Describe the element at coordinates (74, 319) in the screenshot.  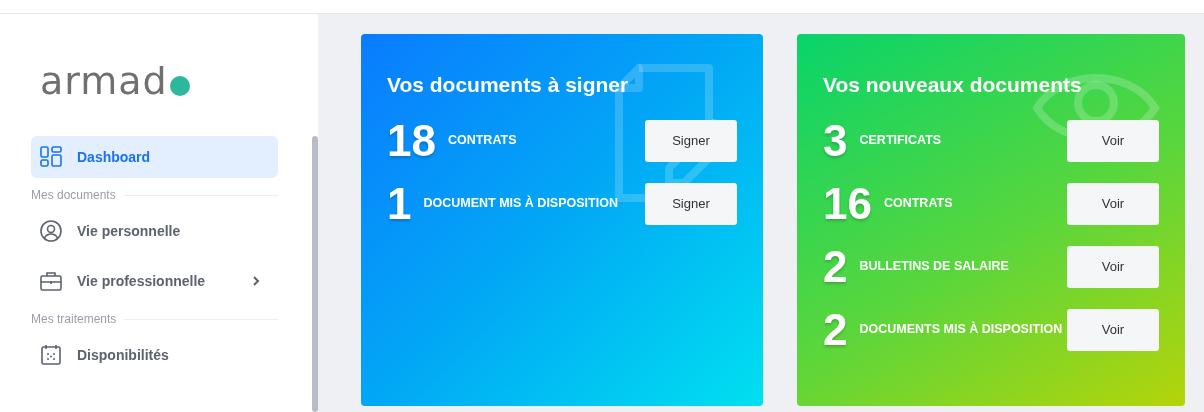
I see `section-heading: Mes traitements` at that location.